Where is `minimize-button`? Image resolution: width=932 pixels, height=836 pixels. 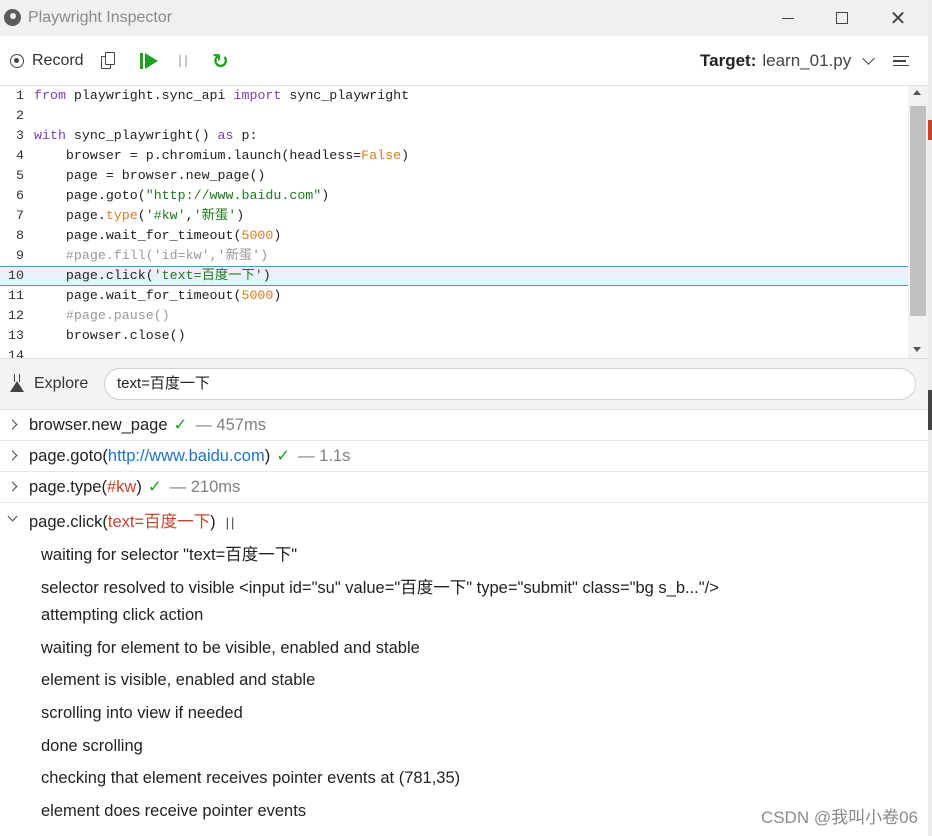
minimize-button is located at coordinates (788, 18).